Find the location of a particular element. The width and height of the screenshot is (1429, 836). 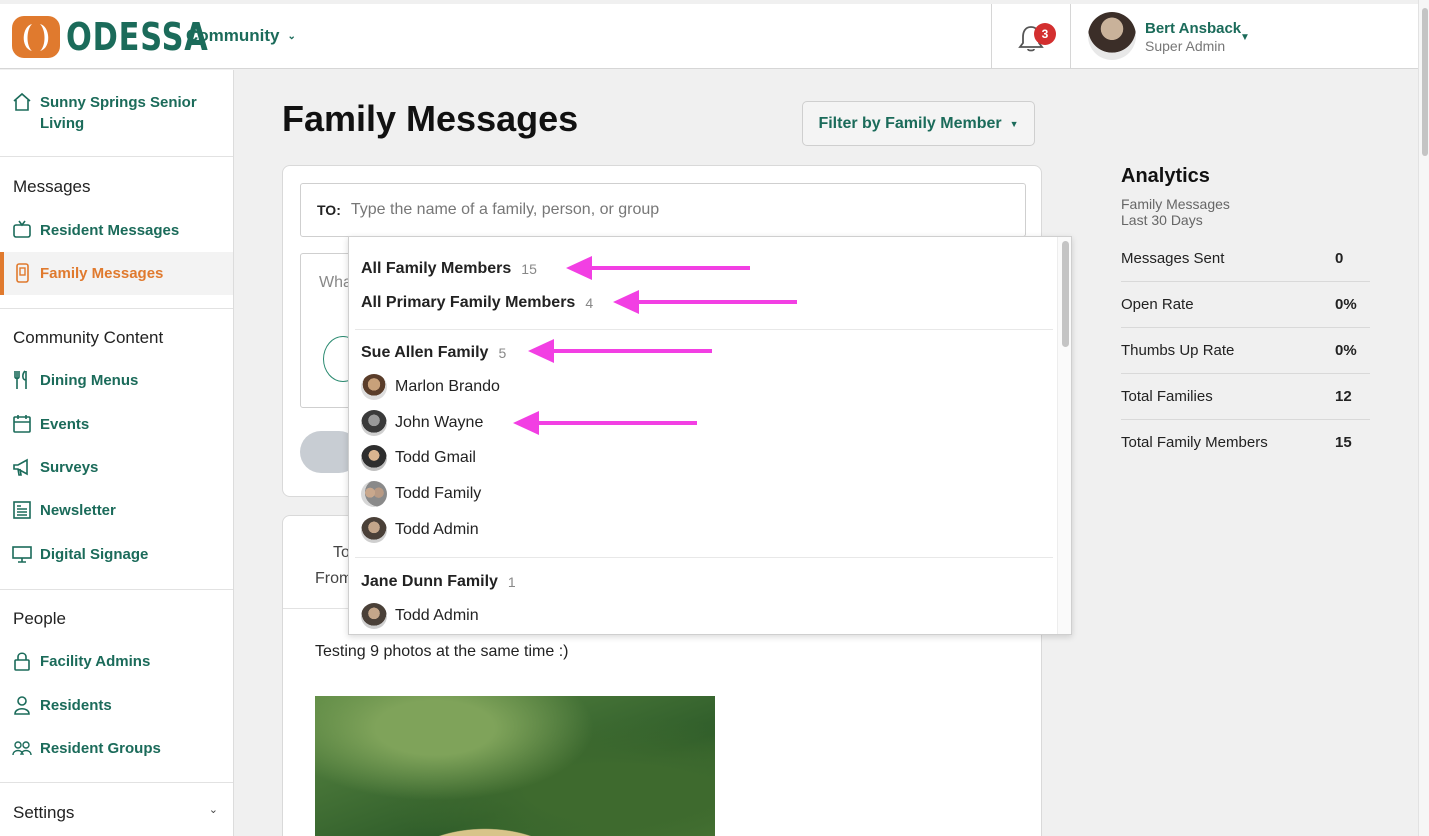

option-all-family-members: All Family Members 15 is located at coordinates (449, 269).